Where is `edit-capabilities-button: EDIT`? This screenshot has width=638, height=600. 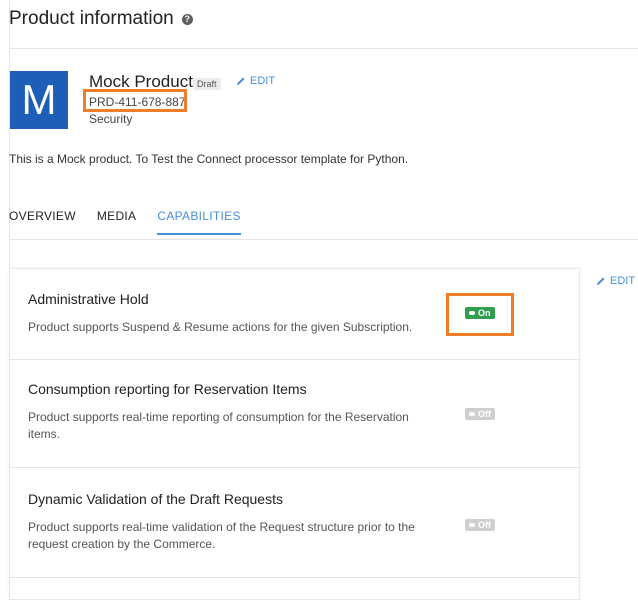
edit-capabilities-button: EDIT is located at coordinates (615, 281).